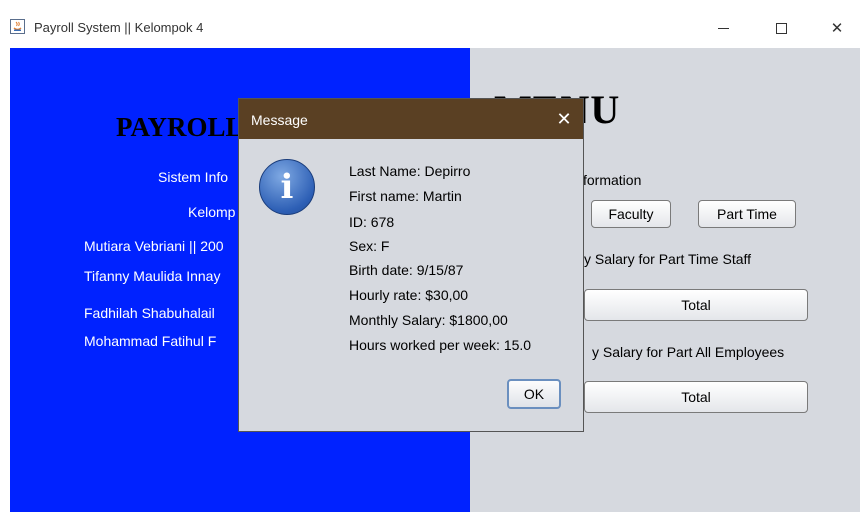 This screenshot has height=512, width=860. Describe the element at coordinates (279, 120) in the screenshot. I see `dialog-title: Message` at that location.